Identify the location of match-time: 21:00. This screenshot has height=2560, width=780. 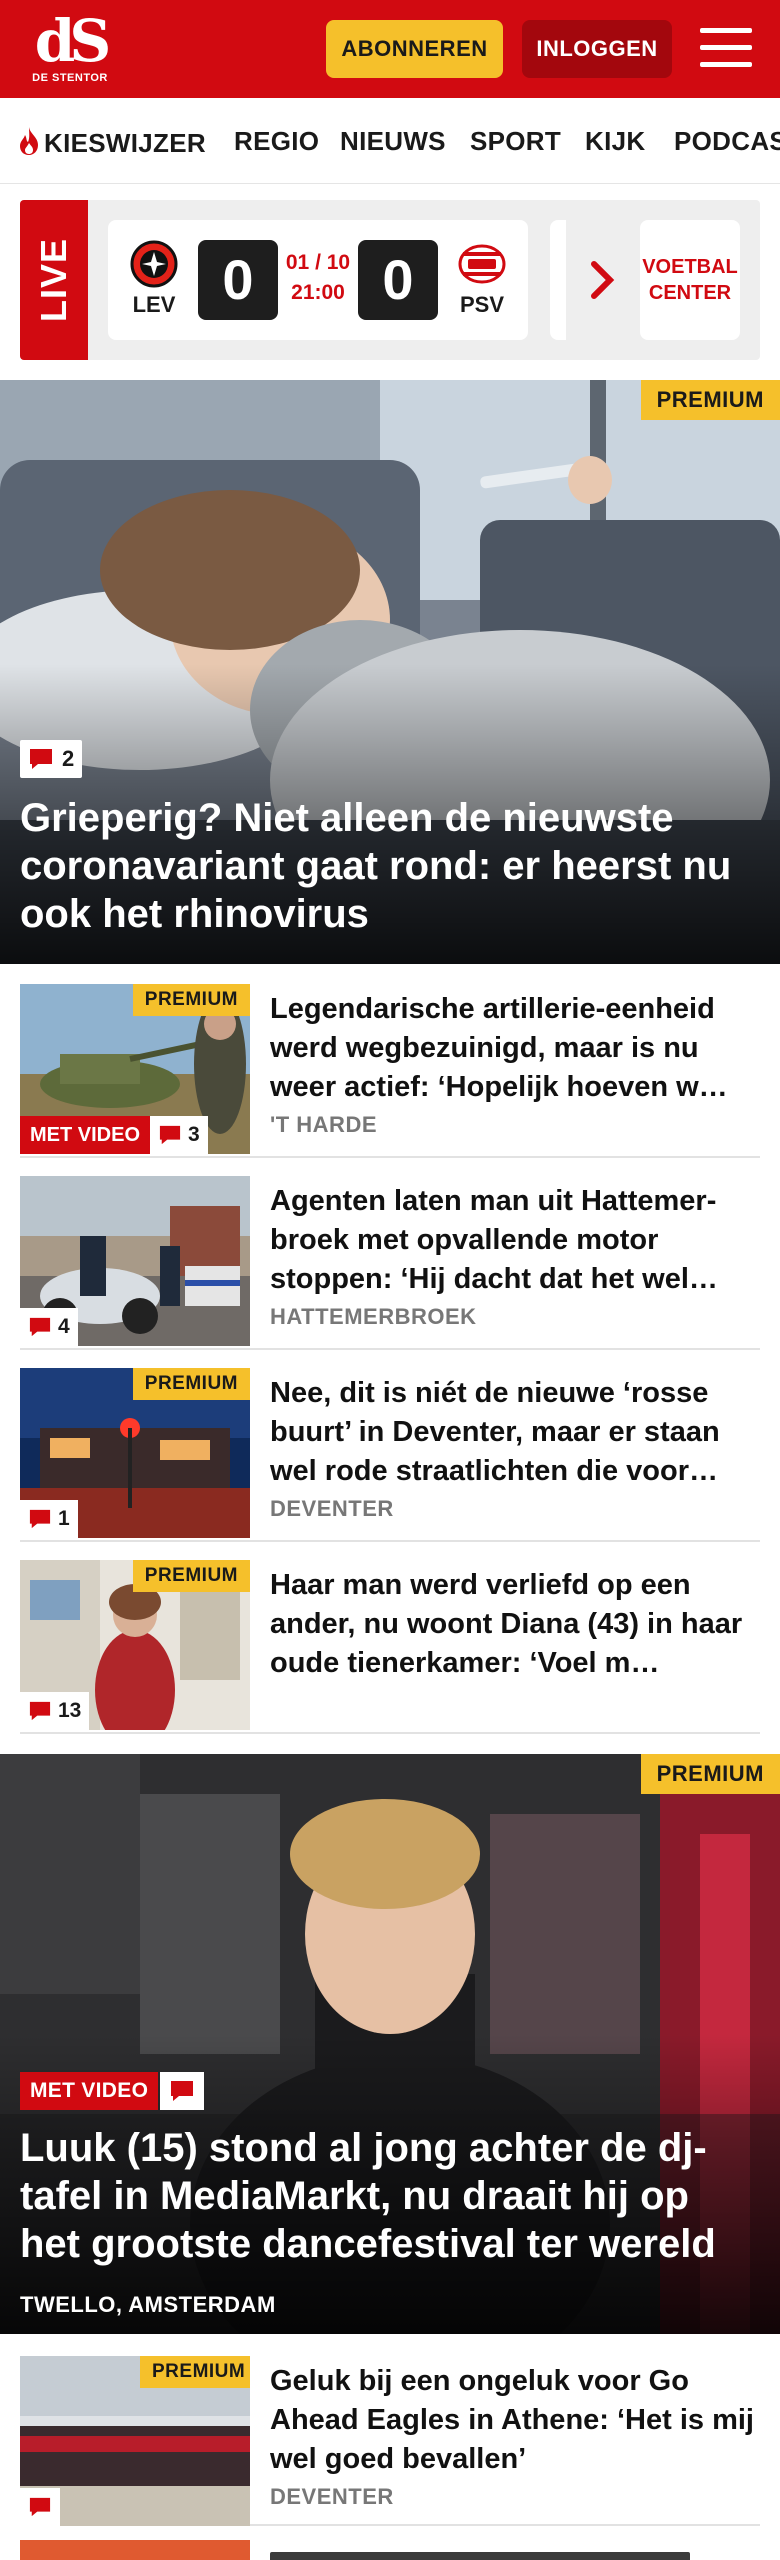
(318, 292).